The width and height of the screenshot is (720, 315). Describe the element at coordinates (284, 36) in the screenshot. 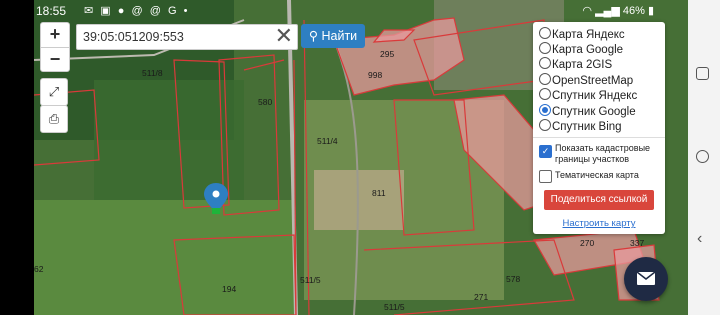

I see `clear-icon: ✕` at that location.